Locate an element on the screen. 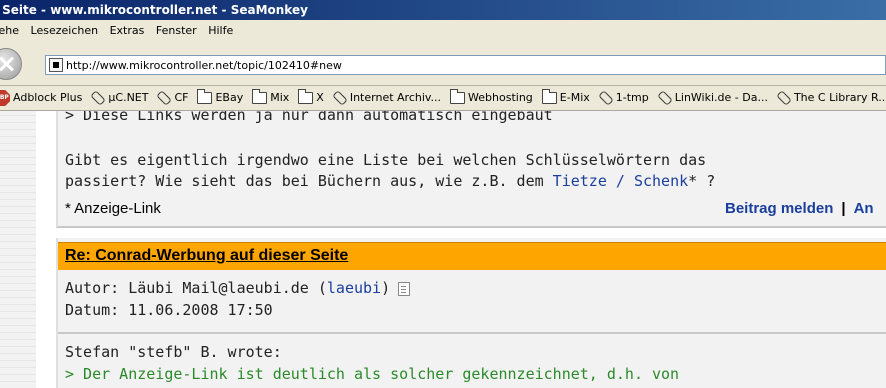 The height and width of the screenshot is (388, 886). post-actions: Beitrag melden | An is located at coordinates (799, 208).